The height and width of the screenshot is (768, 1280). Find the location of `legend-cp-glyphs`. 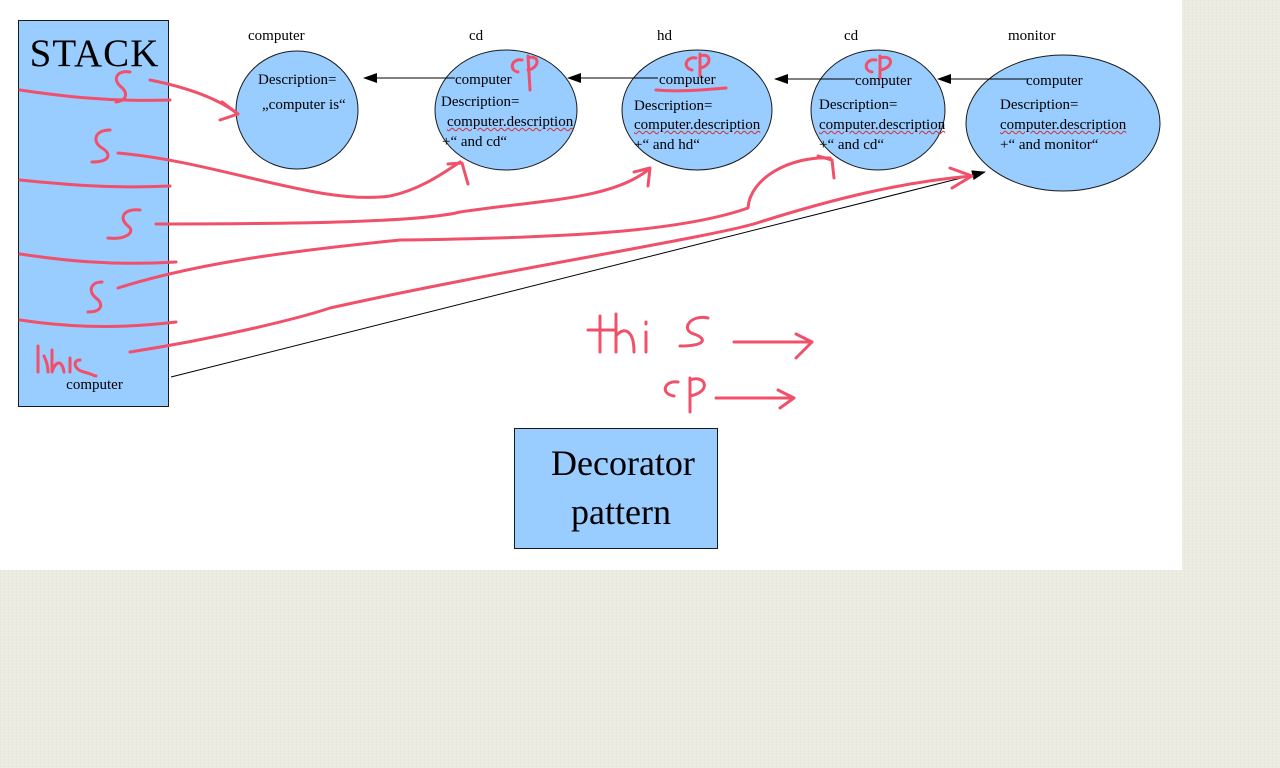

legend-cp-glyphs is located at coordinates (684, 395).